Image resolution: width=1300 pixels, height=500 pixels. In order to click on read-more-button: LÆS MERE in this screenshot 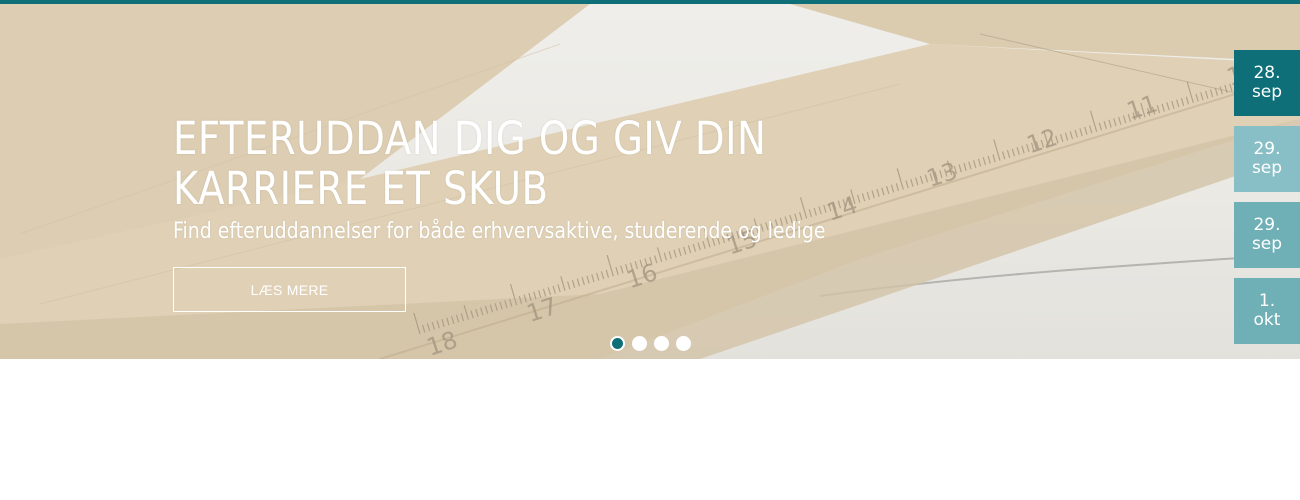, I will do `click(289, 289)`.